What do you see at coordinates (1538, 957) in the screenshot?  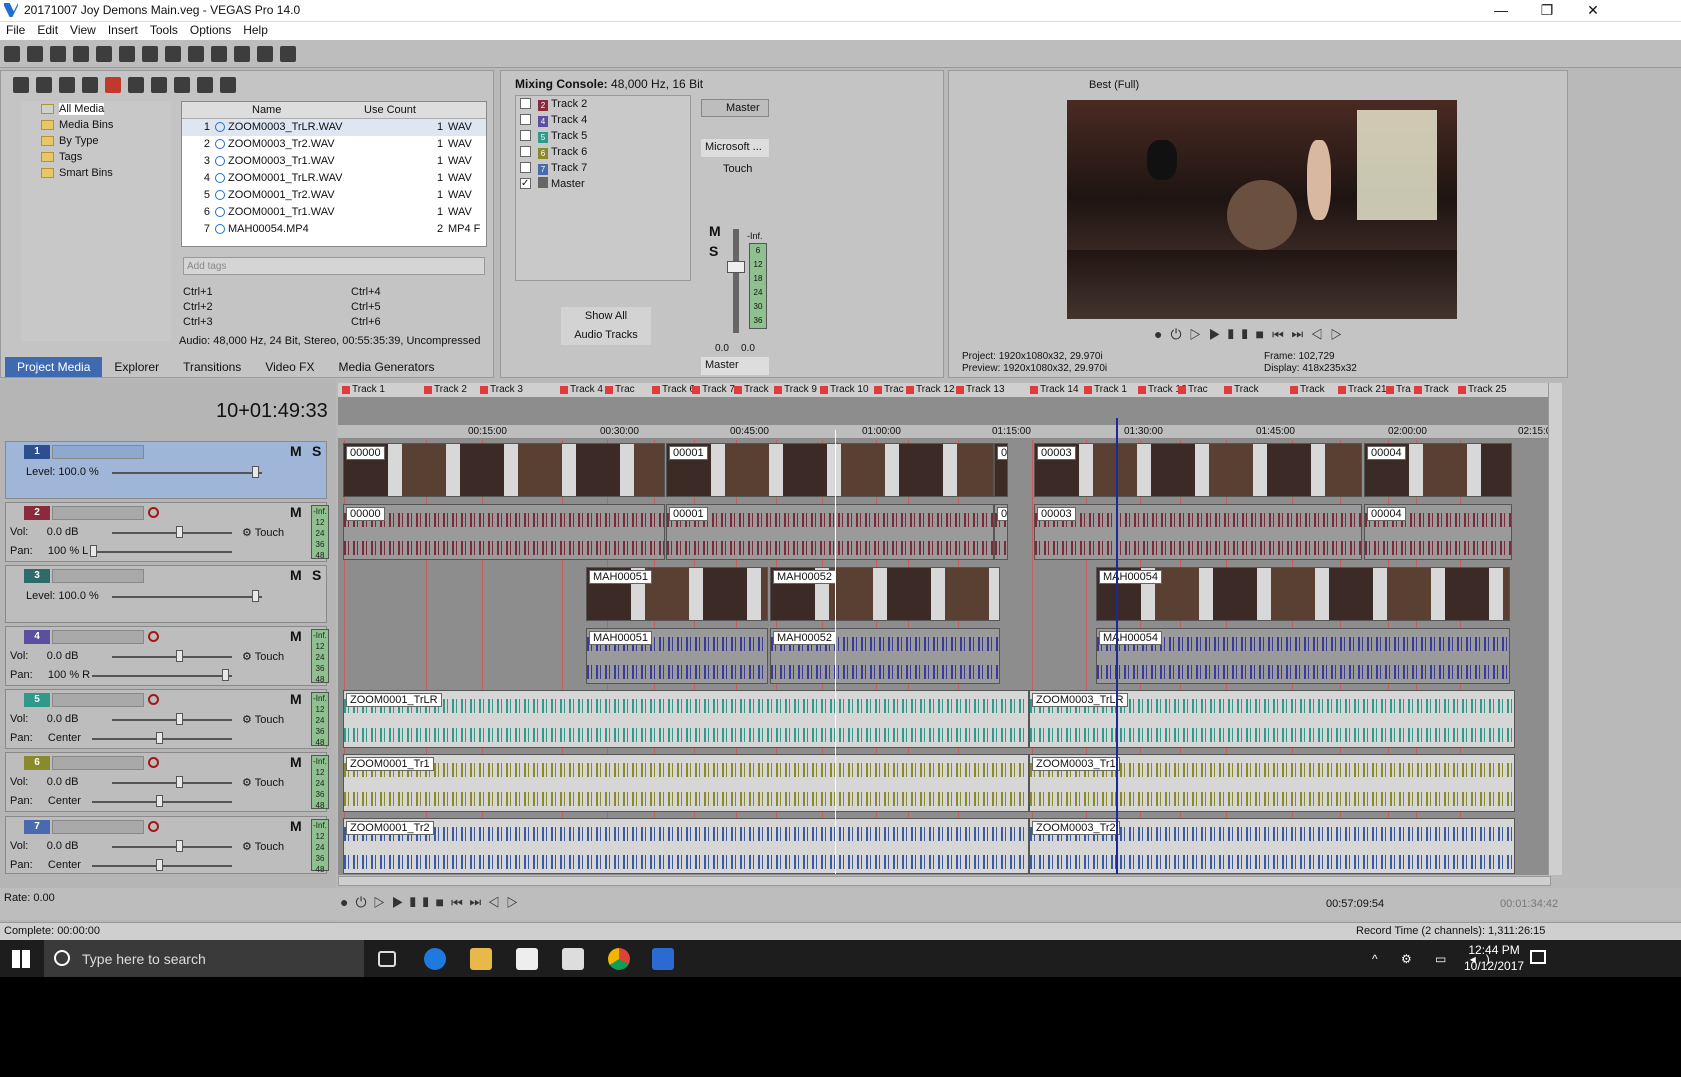 I see `notifications-icon` at bounding box center [1538, 957].